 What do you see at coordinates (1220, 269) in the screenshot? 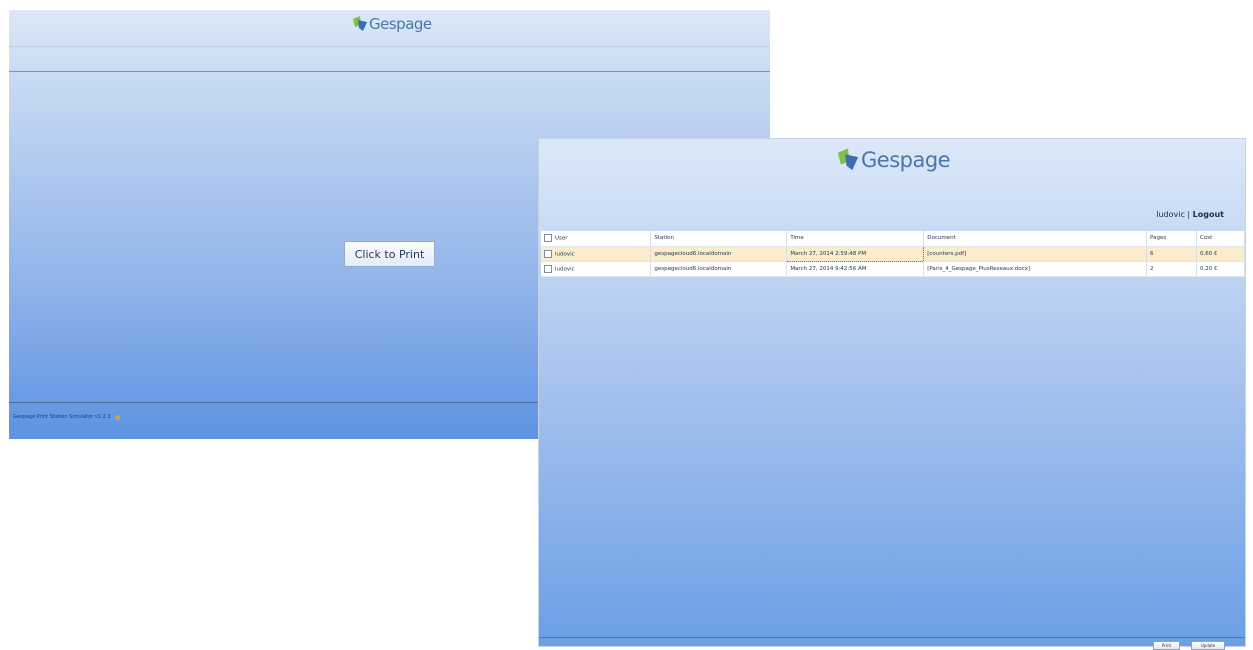
I see `cell-cost: 0.20 €` at bounding box center [1220, 269].